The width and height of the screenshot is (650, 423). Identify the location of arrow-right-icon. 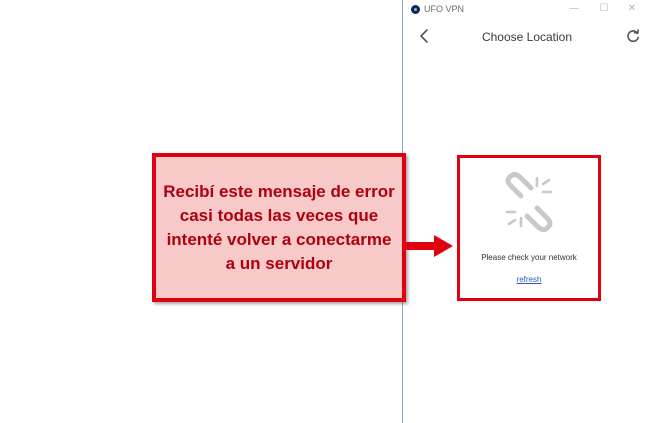
(429, 246).